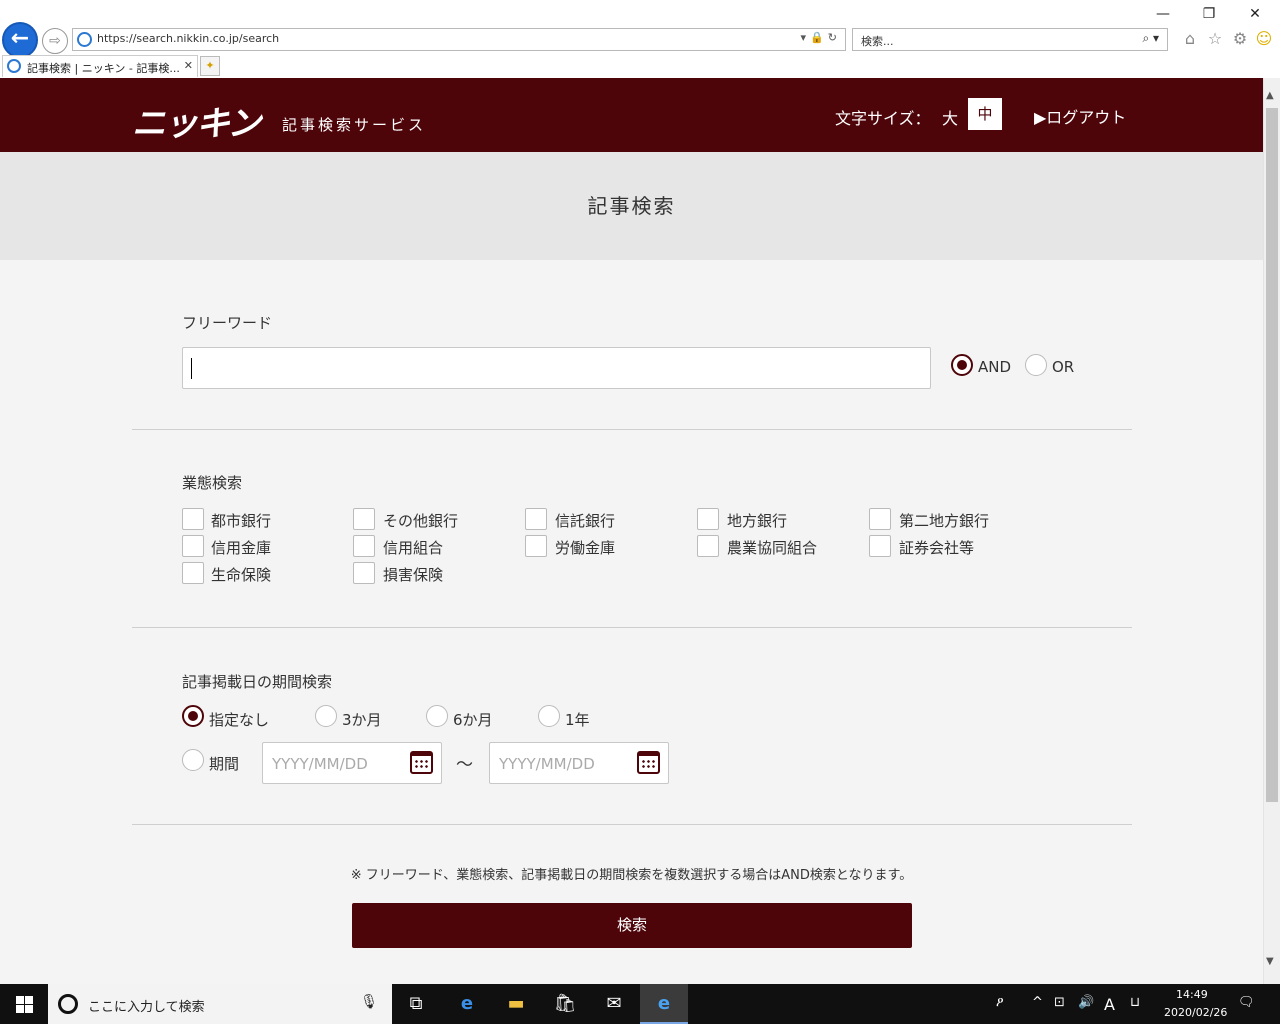  I want to click on notification-icon: 🗨, so click(1246, 1002).